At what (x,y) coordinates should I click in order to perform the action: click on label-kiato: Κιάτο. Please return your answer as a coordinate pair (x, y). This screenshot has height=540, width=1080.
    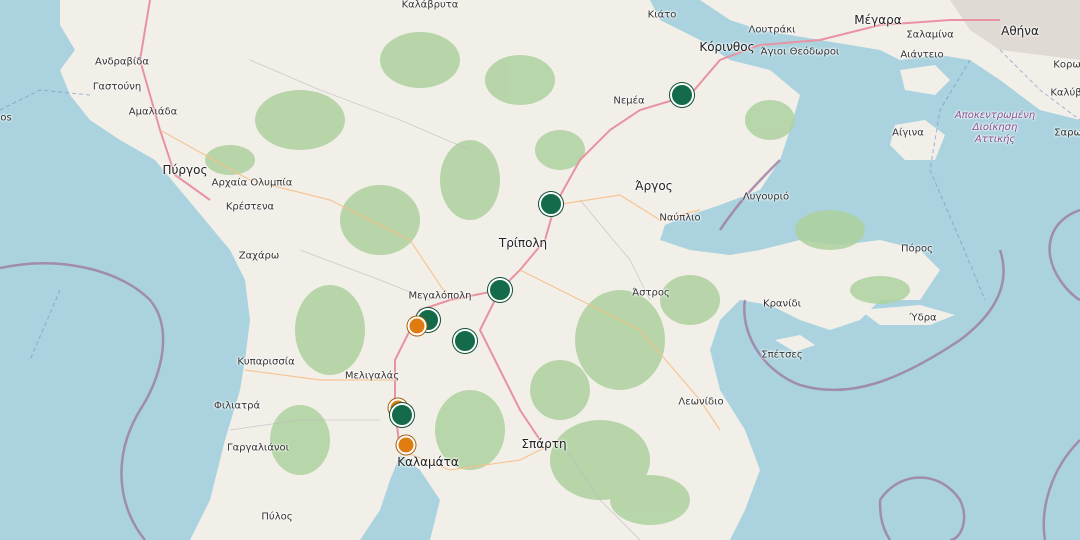
    Looking at the image, I should click on (662, 15).